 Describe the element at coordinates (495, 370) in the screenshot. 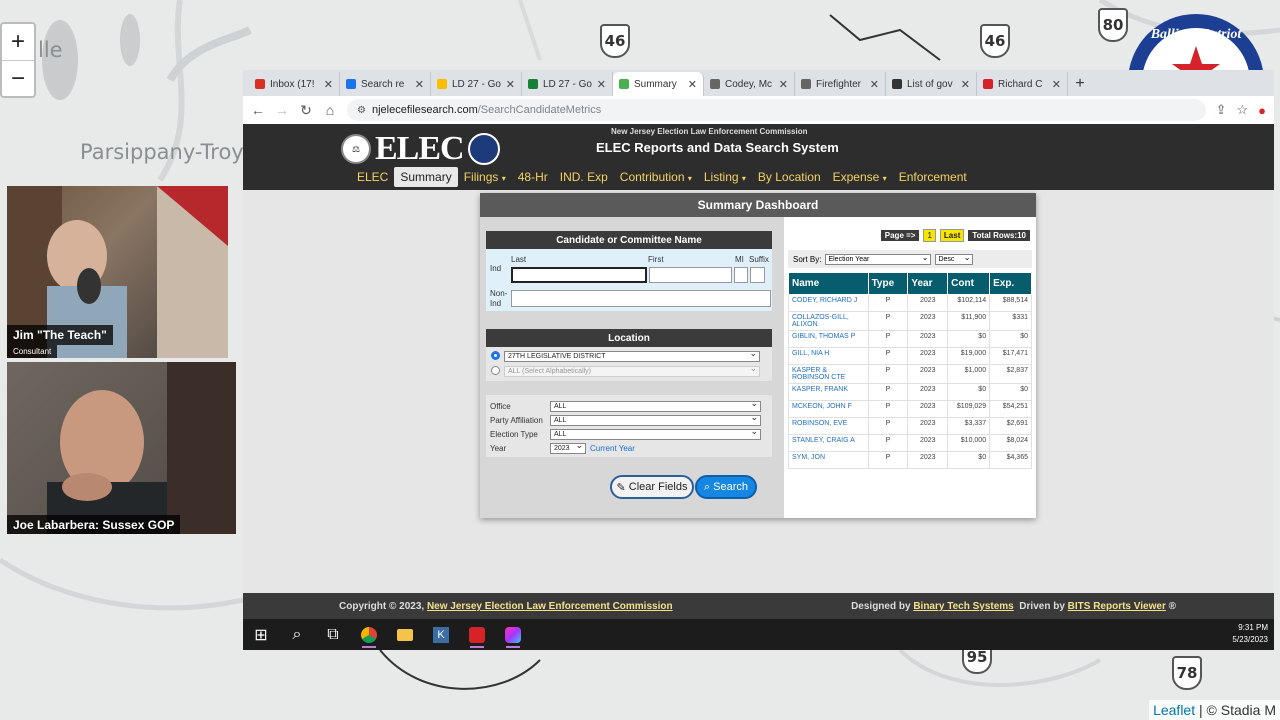

I see `location-radio-all` at that location.